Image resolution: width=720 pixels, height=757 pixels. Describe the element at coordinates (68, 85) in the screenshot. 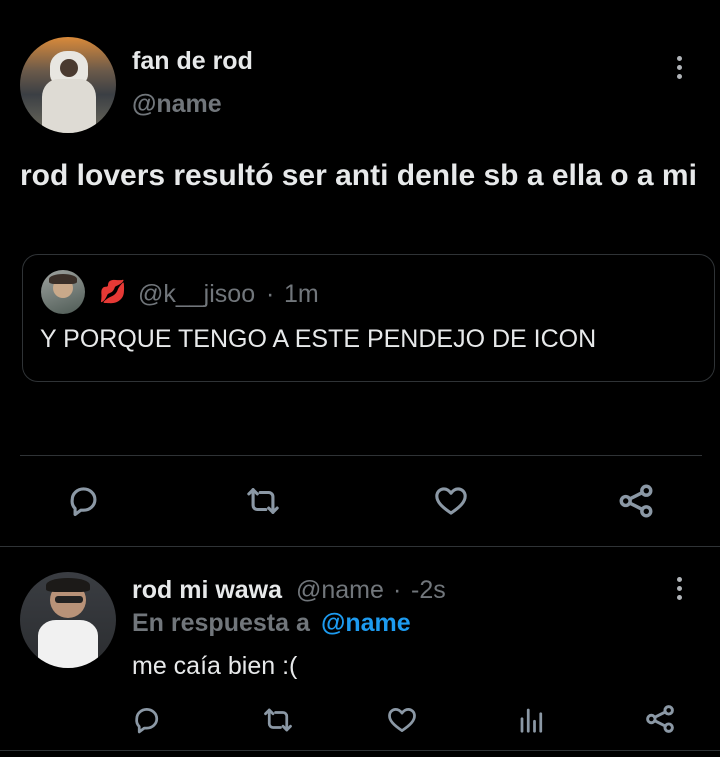

I see `author-avatar` at that location.